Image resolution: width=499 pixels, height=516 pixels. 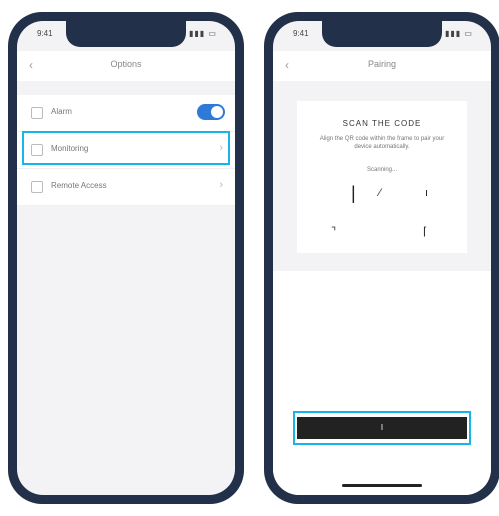 What do you see at coordinates (382, 123) in the screenshot?
I see `scan-heading: SCAN THE CODE` at bounding box center [382, 123].